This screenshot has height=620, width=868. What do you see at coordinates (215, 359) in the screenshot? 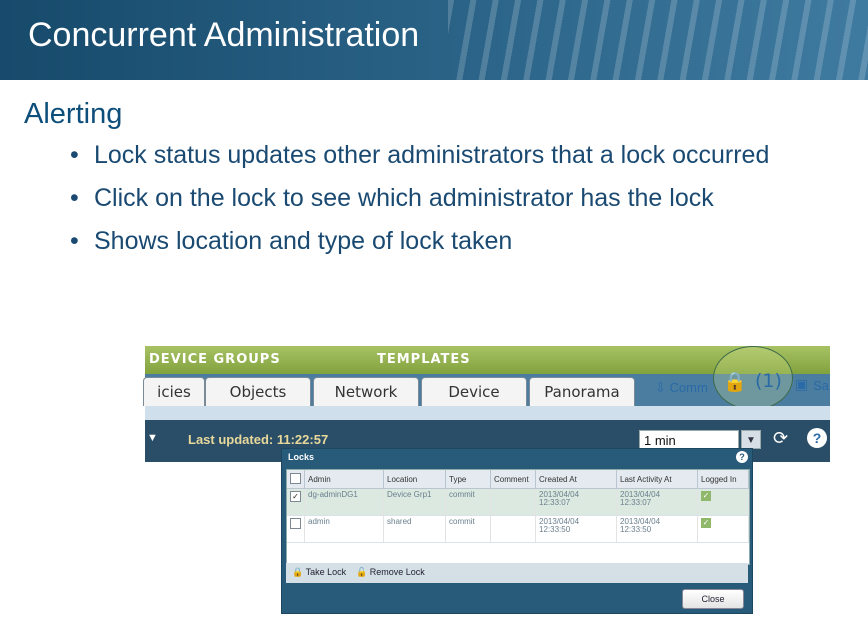
I see `nav-device-groups: DEVICE GROUPS` at bounding box center [215, 359].